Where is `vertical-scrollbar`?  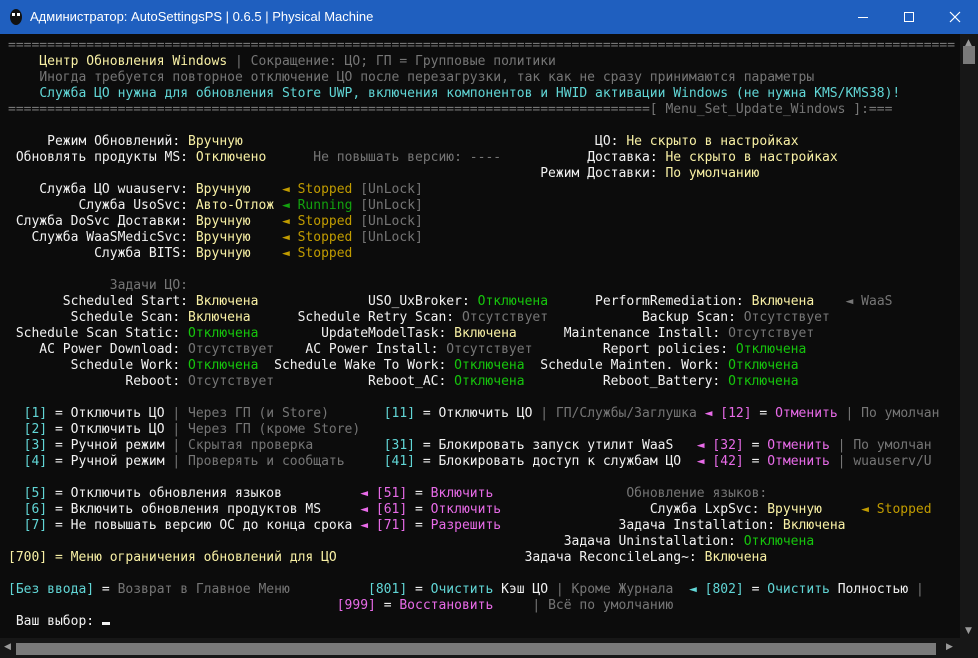
vertical-scrollbar is located at coordinates (969, 336).